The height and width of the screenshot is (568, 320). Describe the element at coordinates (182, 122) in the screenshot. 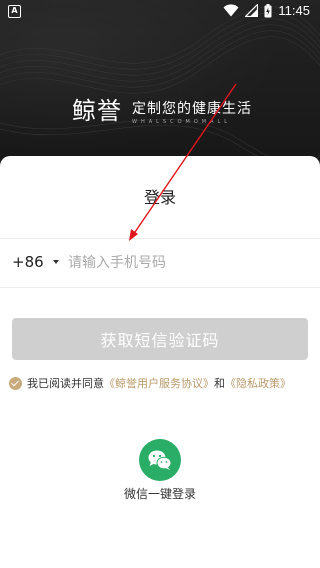

I see `brand-subtext: WHALSCOMOMALL` at that location.